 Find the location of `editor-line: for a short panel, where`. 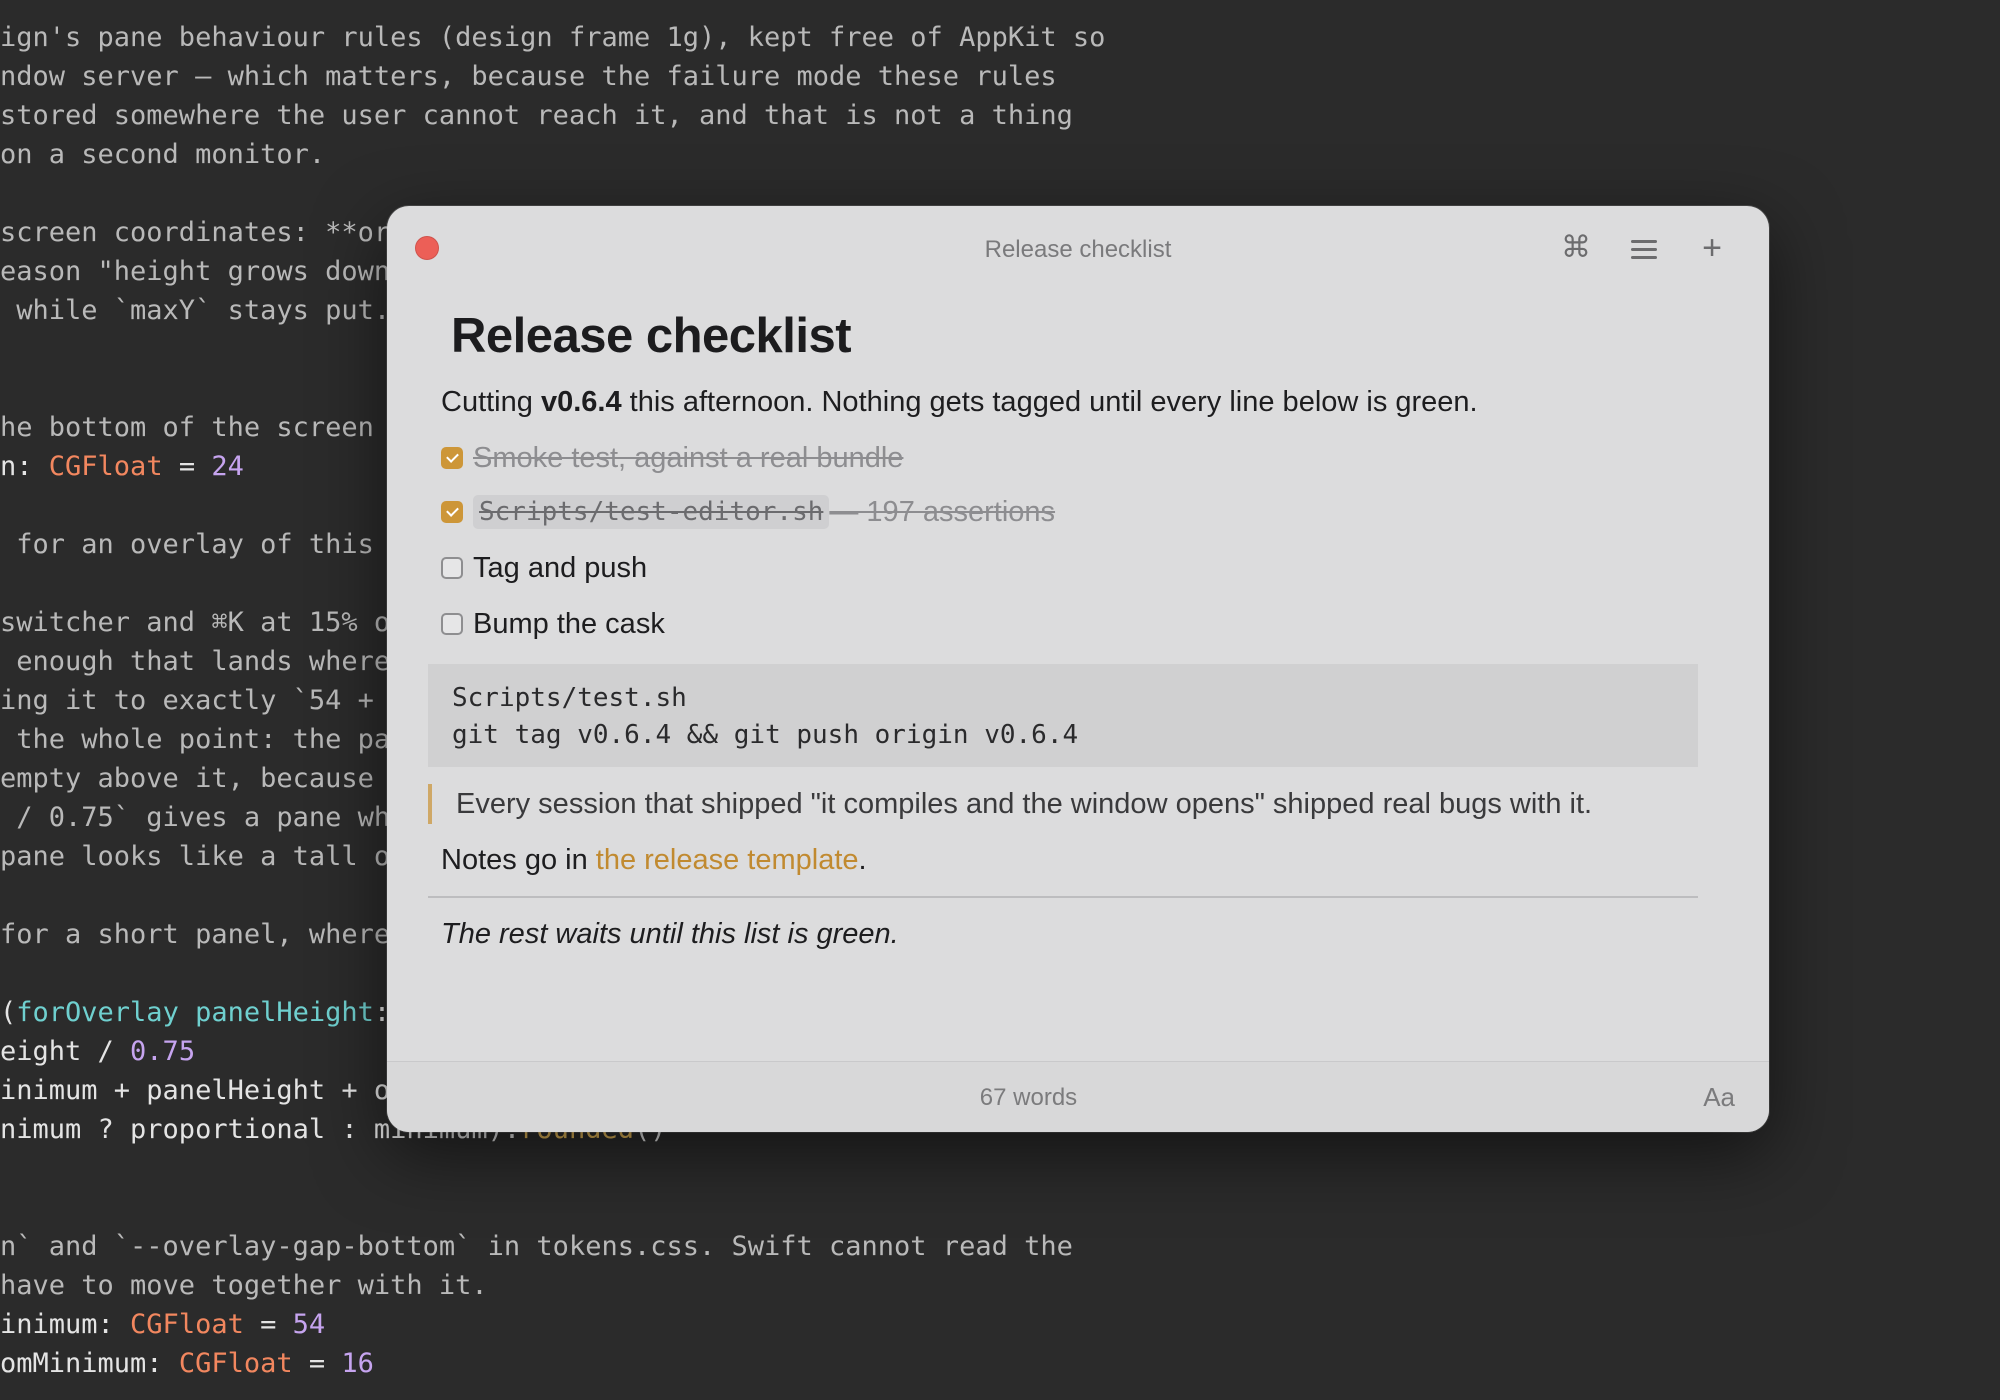

editor-line: for a short panel, where is located at coordinates (195, 935).